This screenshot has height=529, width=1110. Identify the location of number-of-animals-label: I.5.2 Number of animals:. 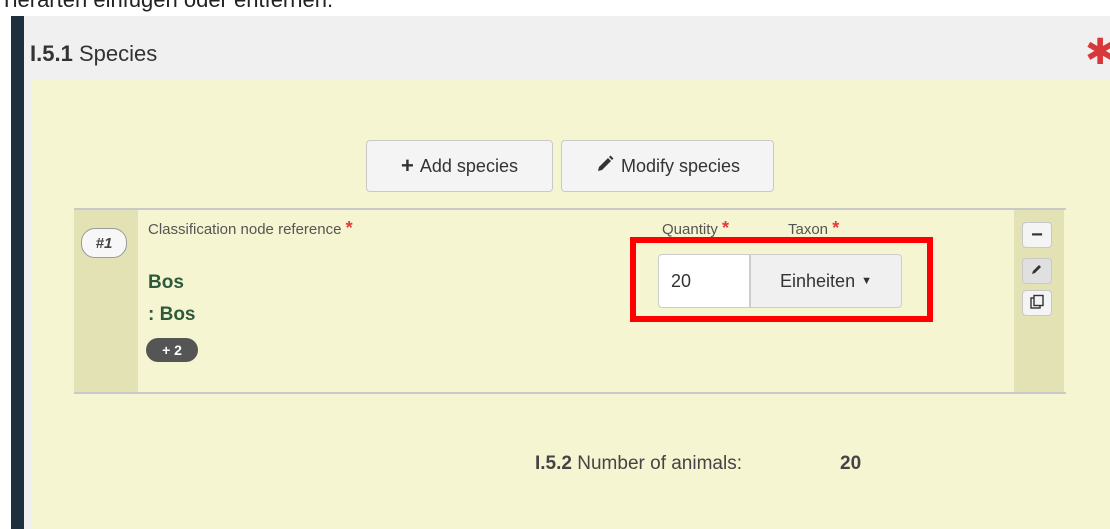
(638, 464).